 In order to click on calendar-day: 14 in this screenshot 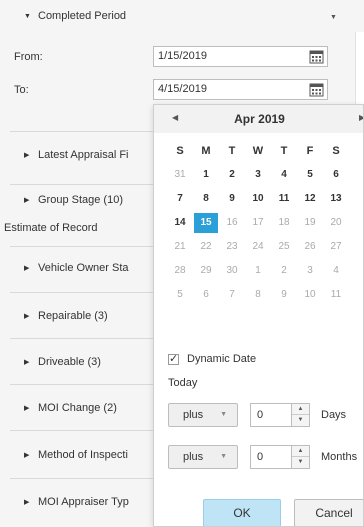, I will do `click(180, 223)`.